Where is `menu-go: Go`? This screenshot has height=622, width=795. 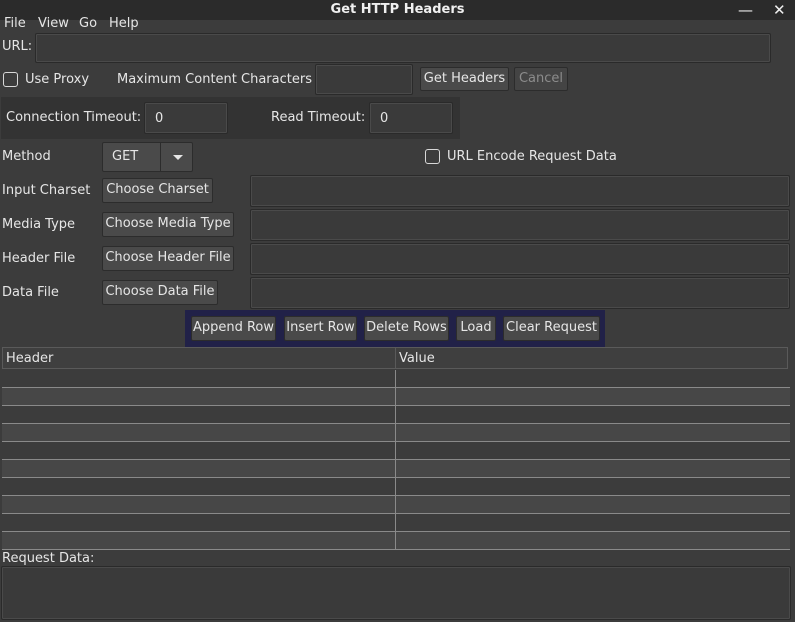
menu-go: Go is located at coordinates (88, 23).